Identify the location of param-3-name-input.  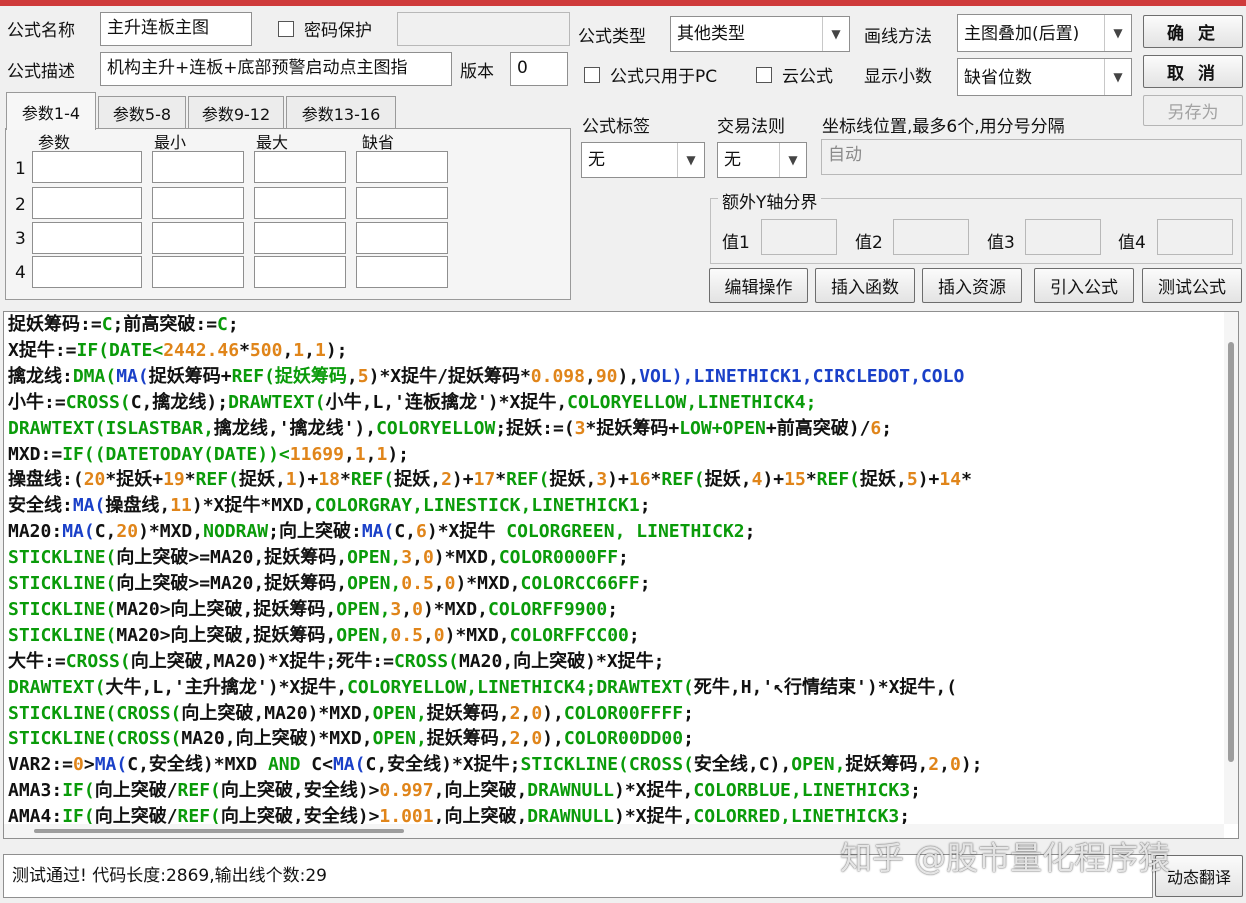
(87, 238).